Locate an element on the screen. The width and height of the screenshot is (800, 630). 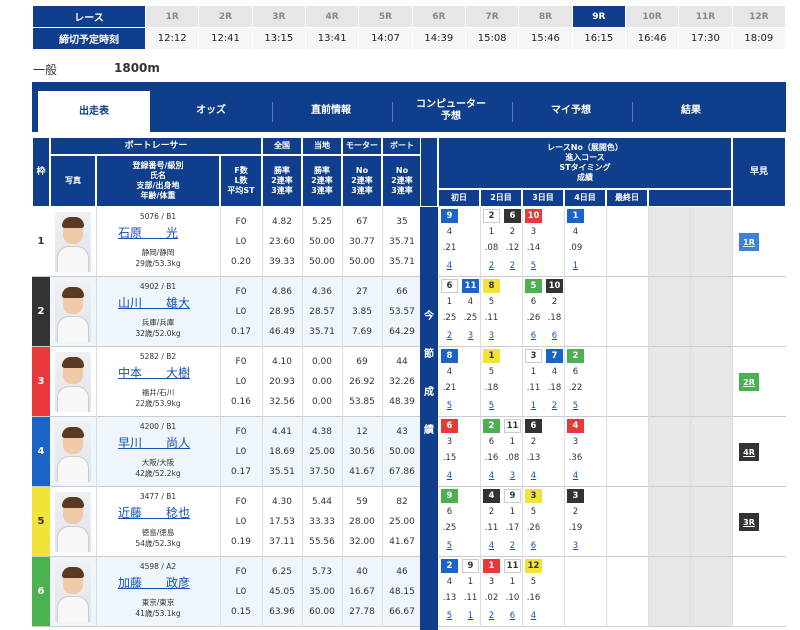
tab-odds: オッズ is located at coordinates (211, 111).